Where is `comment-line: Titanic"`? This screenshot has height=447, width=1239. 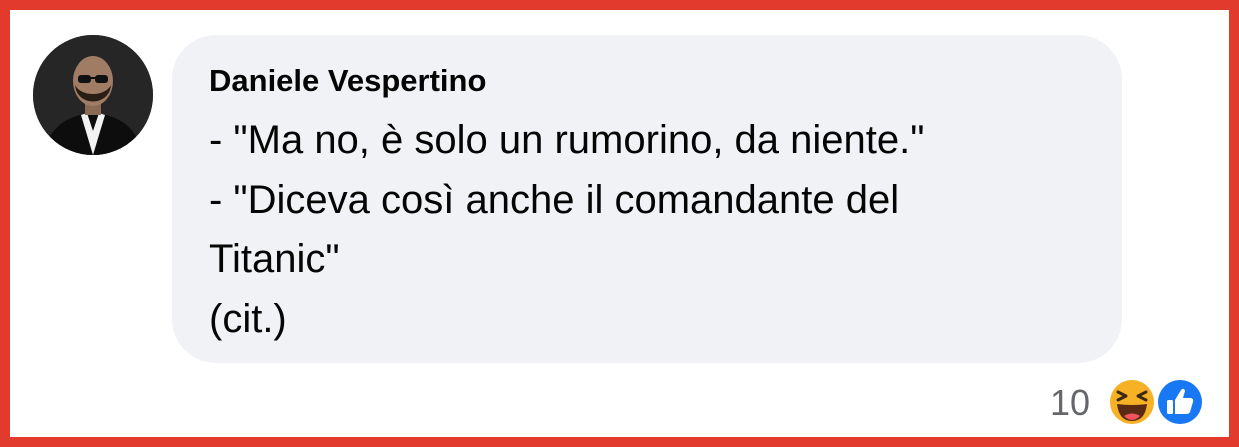 comment-line: Titanic" is located at coordinates (274, 259).